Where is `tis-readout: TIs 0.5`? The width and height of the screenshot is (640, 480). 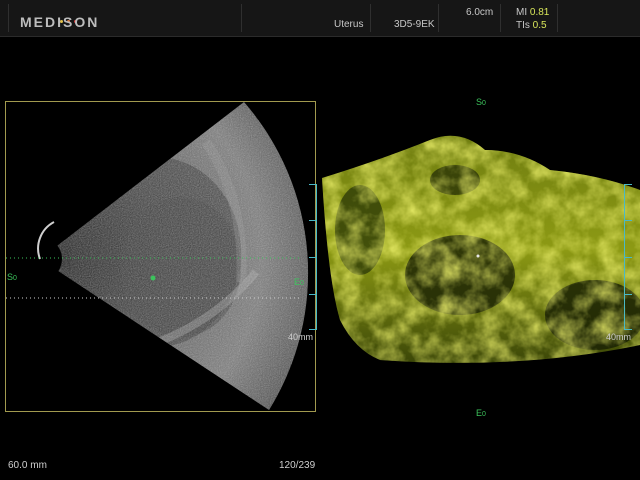
tis-readout: TIs 0.5 is located at coordinates (531, 25).